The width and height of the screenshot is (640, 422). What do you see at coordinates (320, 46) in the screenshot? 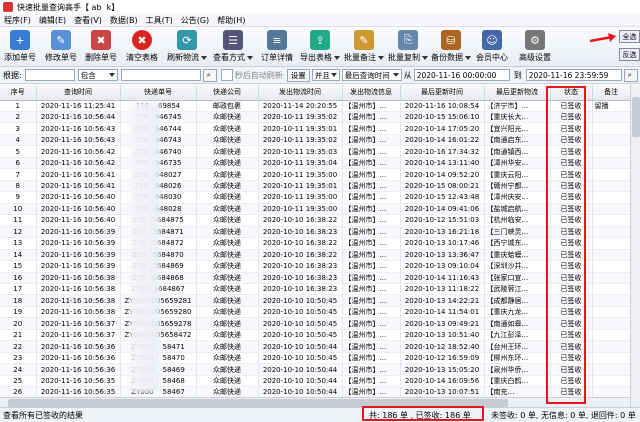
I see `toolbar-button: ⇪ 导出表格` at bounding box center [320, 46].